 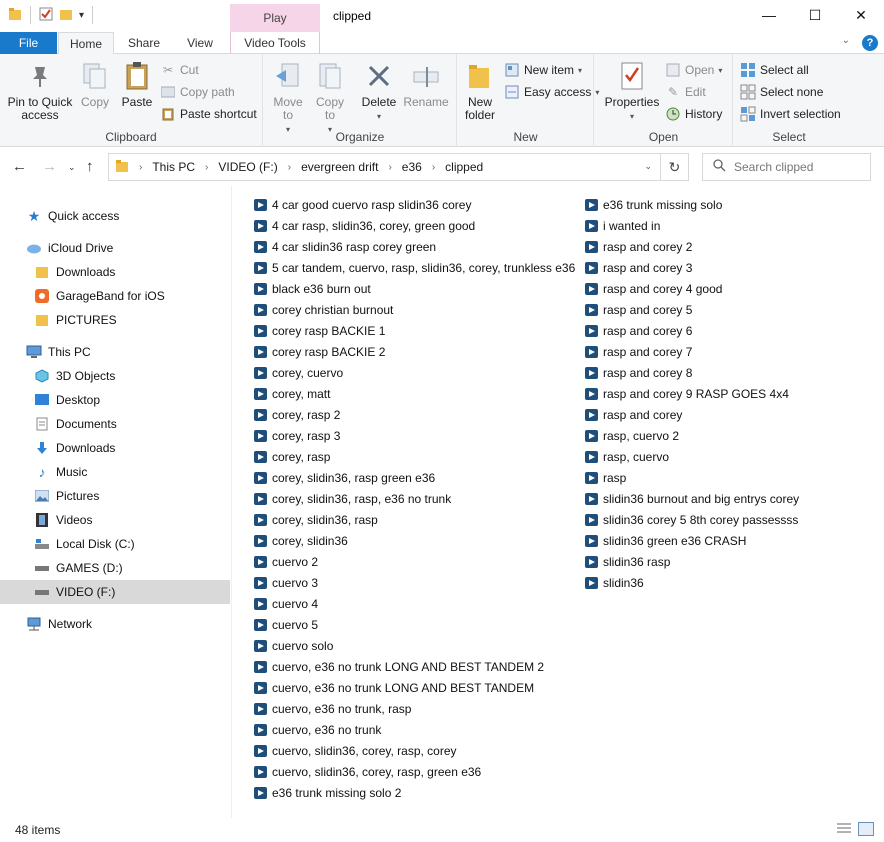 I want to click on file-item: 4 car good cuervo rasp slidin36 corey, so click(x=414, y=204).